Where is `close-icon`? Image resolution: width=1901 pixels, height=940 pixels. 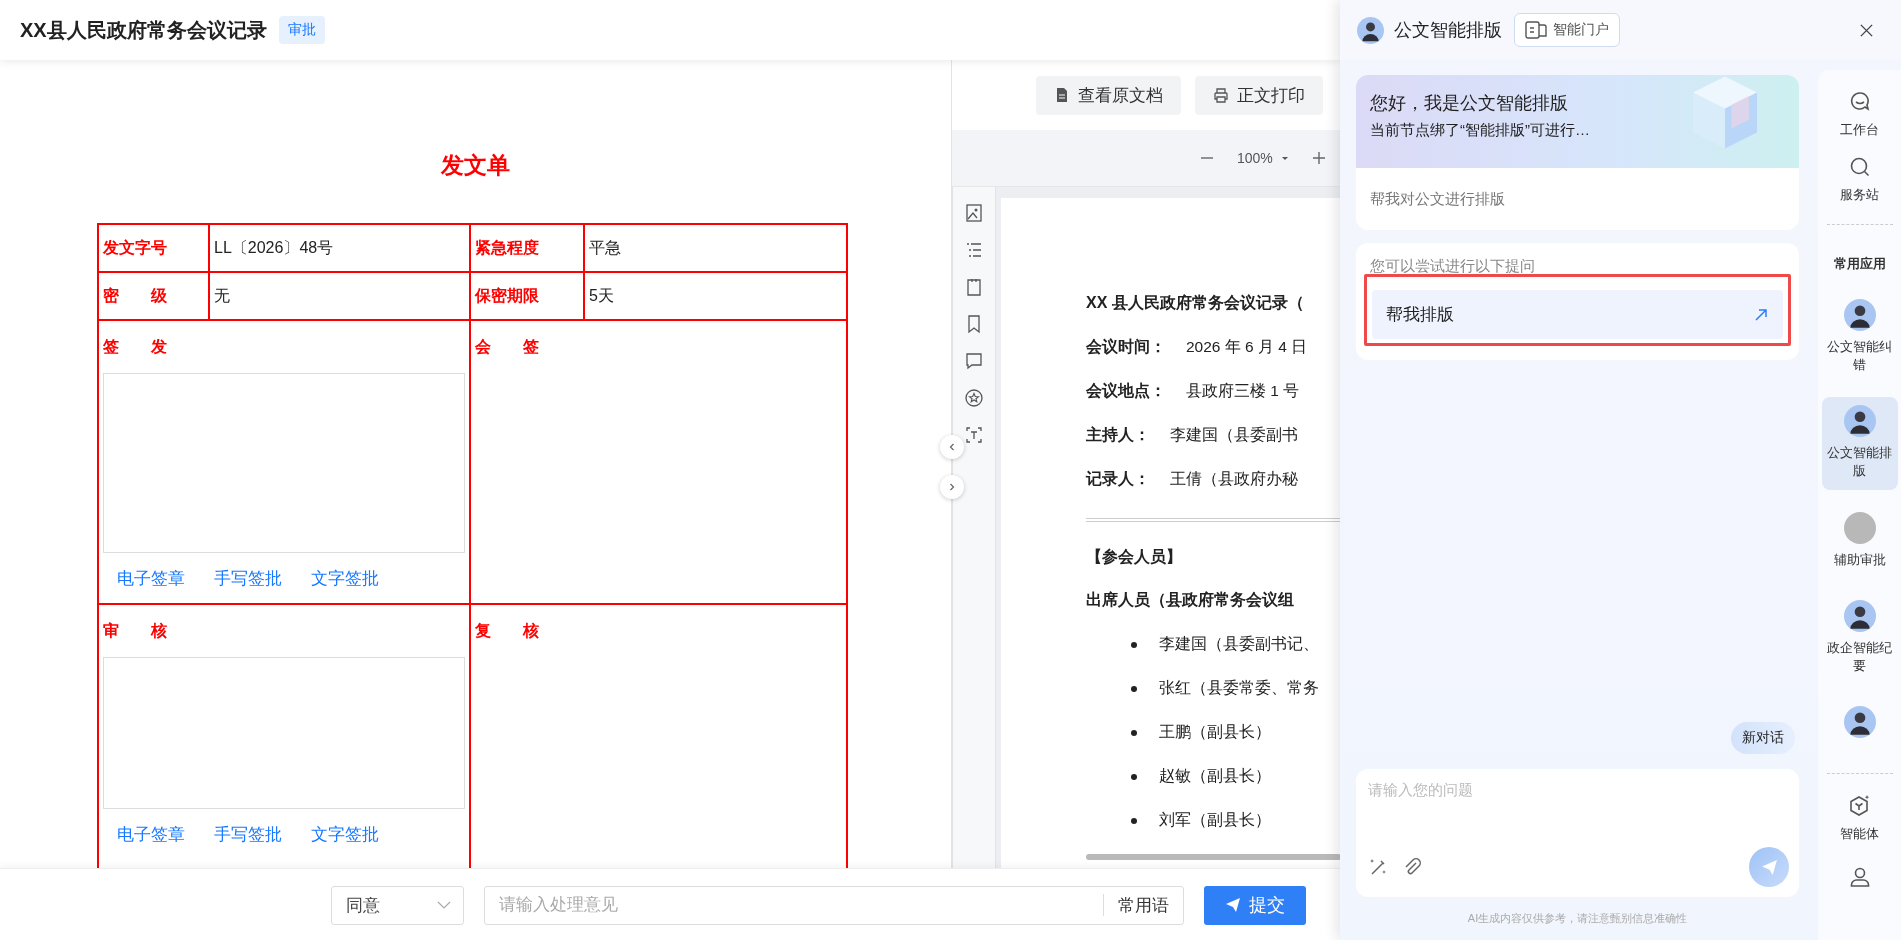
close-icon is located at coordinates (1866, 30).